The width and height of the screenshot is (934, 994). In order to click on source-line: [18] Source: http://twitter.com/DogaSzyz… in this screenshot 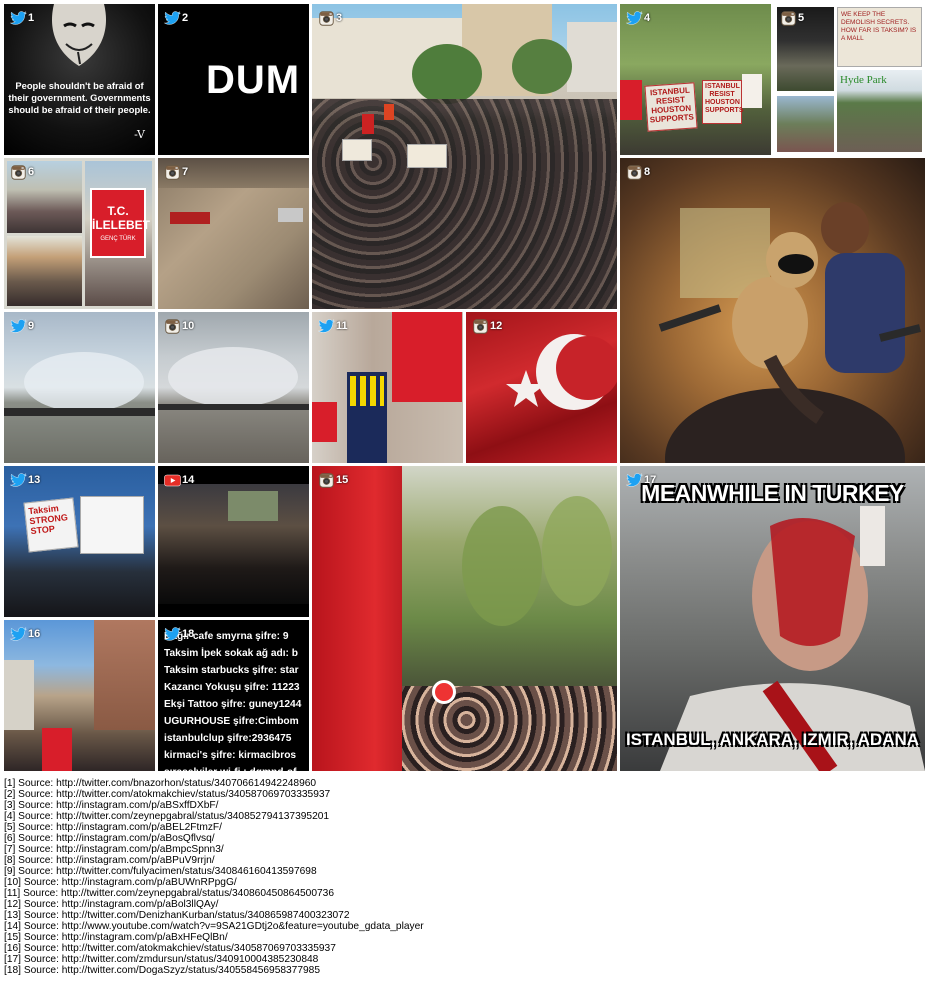, I will do `click(464, 970)`.